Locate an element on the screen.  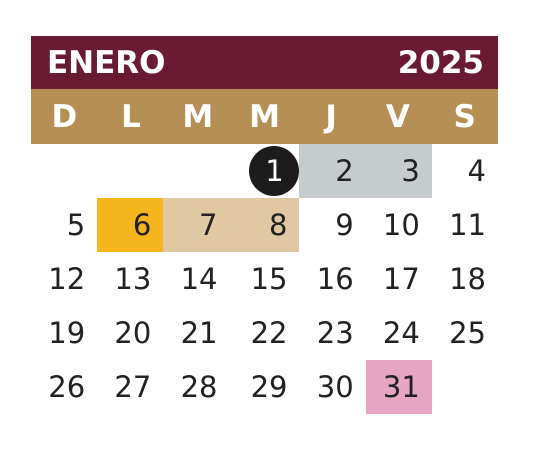
calendar-header: ENERO 2025 is located at coordinates (264, 62).